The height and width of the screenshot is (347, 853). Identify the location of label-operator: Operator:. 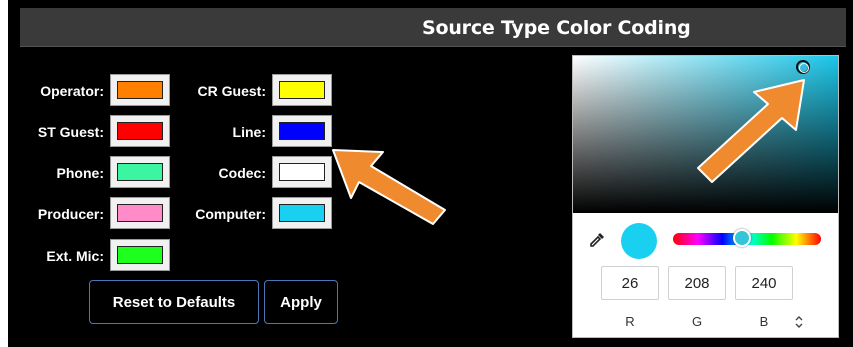
(72, 91).